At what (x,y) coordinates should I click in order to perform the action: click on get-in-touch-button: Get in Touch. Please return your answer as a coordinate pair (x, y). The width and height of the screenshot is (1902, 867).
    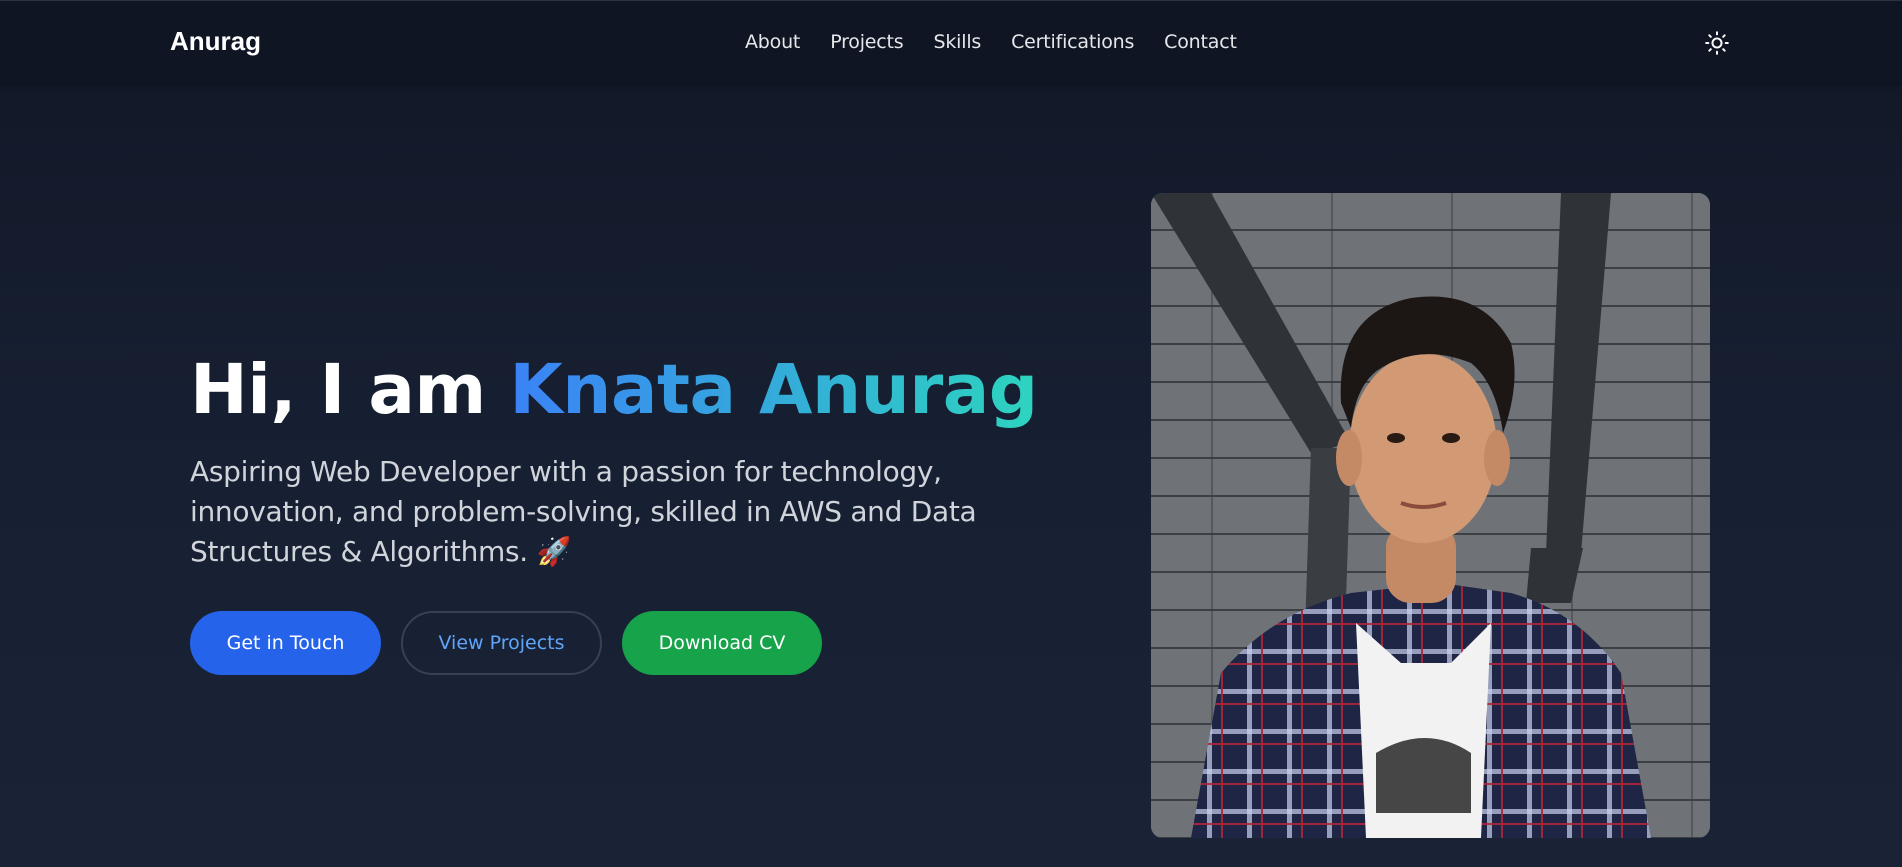
    Looking at the image, I should click on (285, 643).